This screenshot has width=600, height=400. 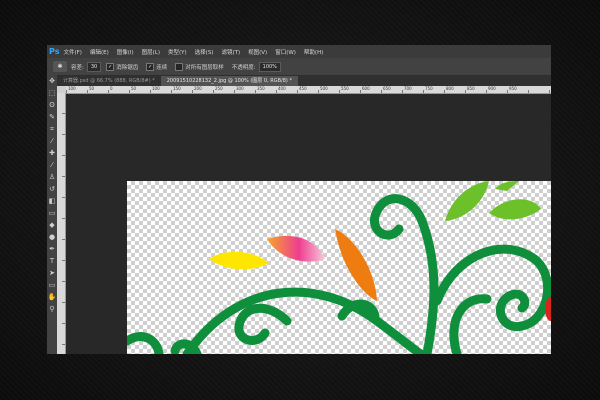 What do you see at coordinates (52, 297) in the screenshot?
I see `hand-tool-icon: ✋` at bounding box center [52, 297].